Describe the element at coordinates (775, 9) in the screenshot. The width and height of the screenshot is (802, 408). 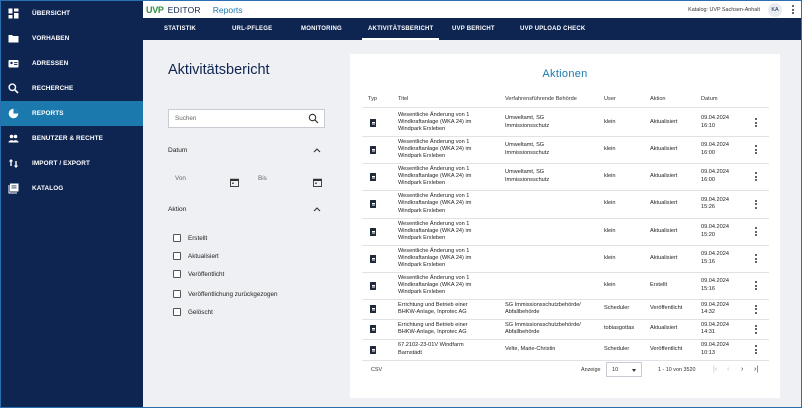
I see `avatar: KA` at that location.